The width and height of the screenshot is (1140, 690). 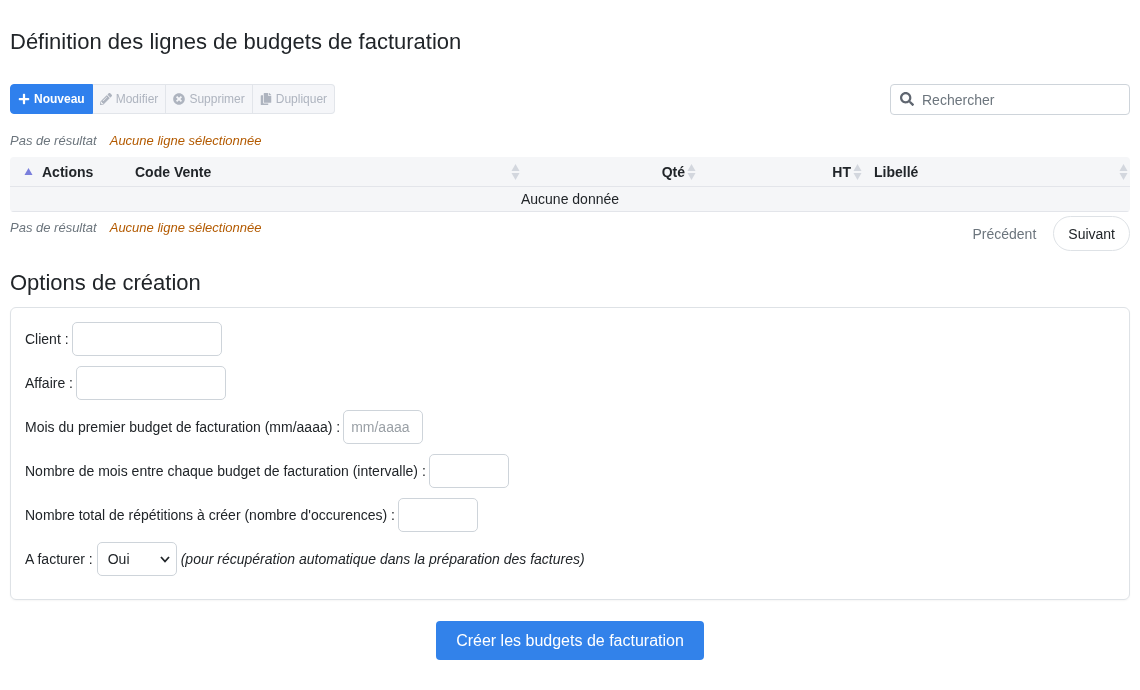 I want to click on sort-ascending-icon, so click(x=28, y=171).